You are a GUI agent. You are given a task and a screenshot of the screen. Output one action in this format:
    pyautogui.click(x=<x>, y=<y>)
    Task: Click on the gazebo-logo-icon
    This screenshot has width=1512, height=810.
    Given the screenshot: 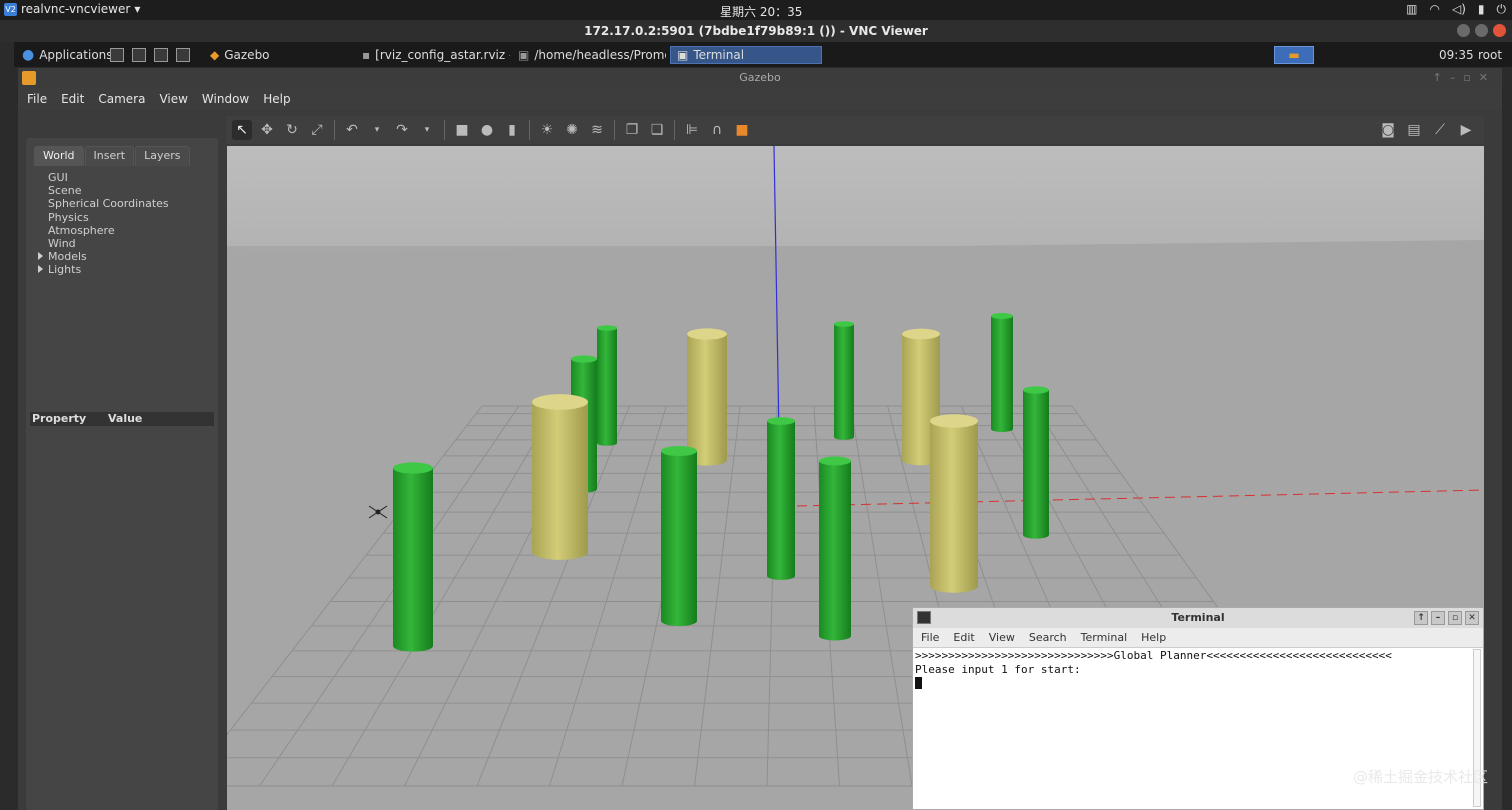 What is the action you would take?
    pyautogui.click(x=29, y=78)
    